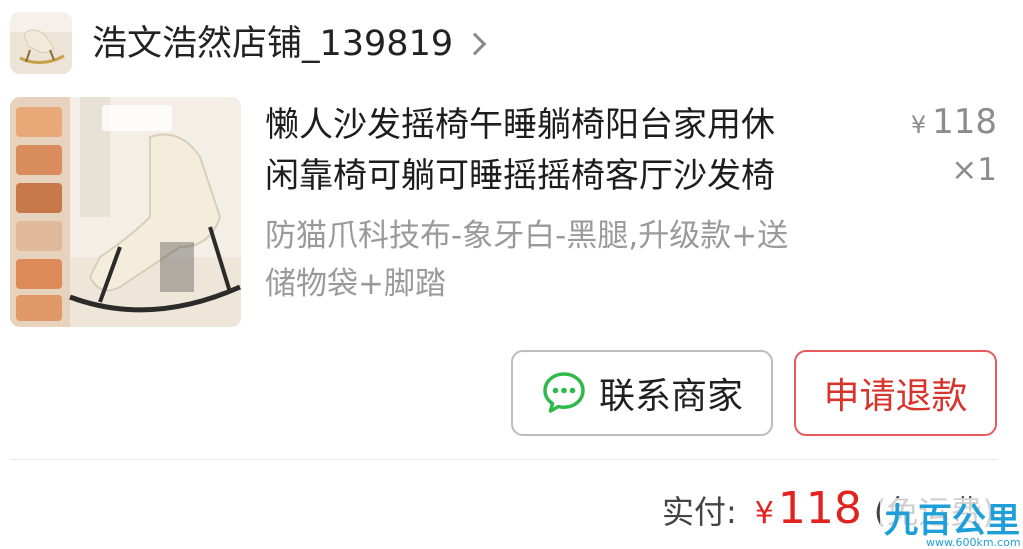  What do you see at coordinates (895, 396) in the screenshot?
I see `apply-refund-label: 申请退款` at bounding box center [895, 396].